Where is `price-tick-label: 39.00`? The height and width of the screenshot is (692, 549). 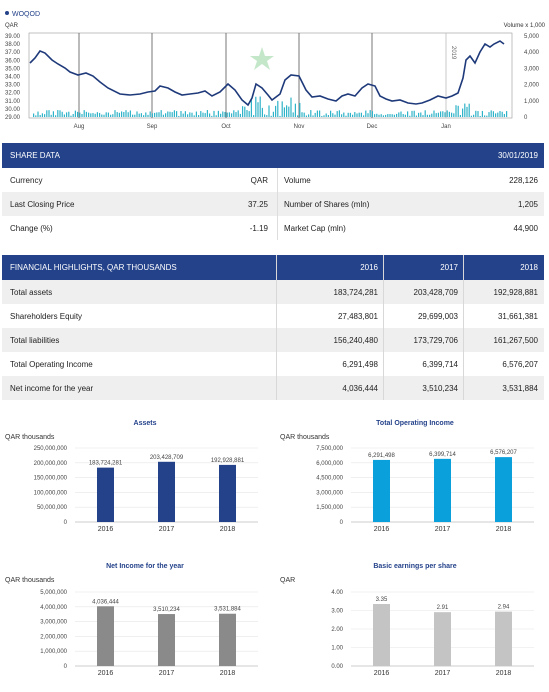 price-tick-label: 39.00 is located at coordinates (13, 37).